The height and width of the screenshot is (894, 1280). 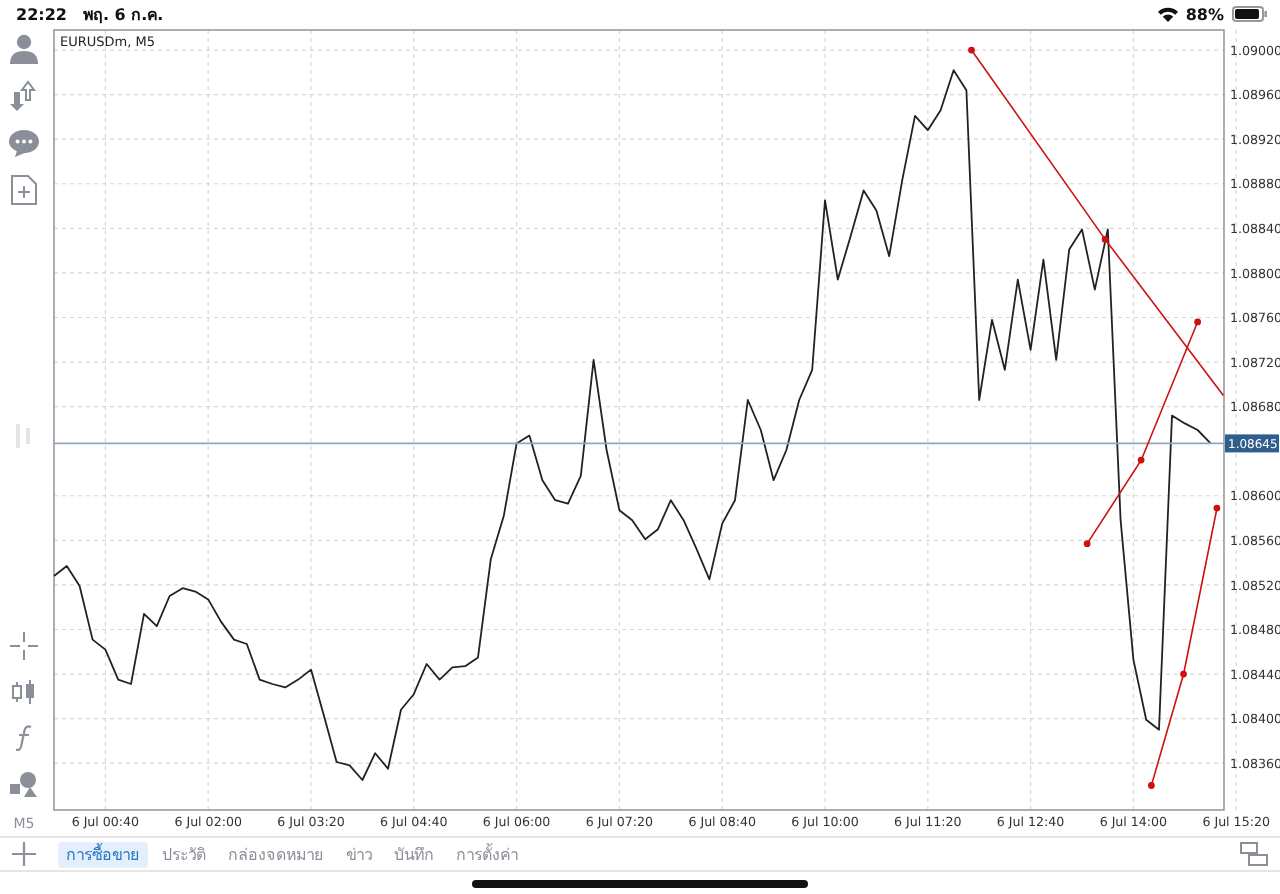 What do you see at coordinates (276, 854) in the screenshot?
I see `tab: กล่องจดหมาย` at bounding box center [276, 854].